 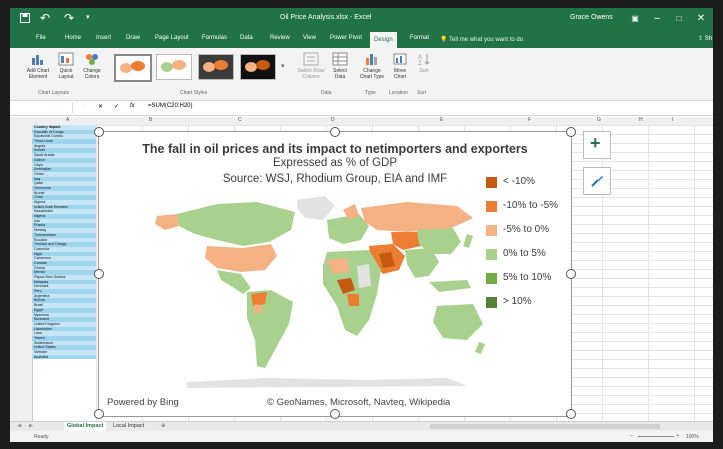 I want to click on redo-icon: ↷, so click(x=69, y=18).